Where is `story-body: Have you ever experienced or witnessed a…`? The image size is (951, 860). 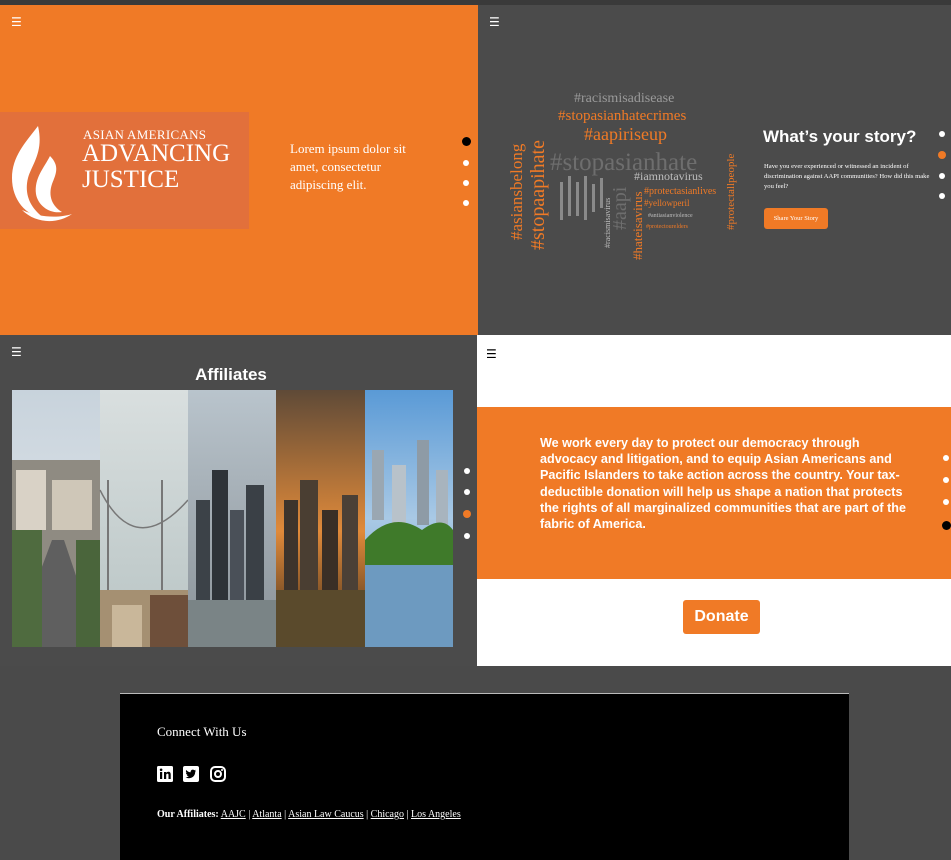
story-body: Have you ever experienced or witnessed a… is located at coordinates (847, 176).